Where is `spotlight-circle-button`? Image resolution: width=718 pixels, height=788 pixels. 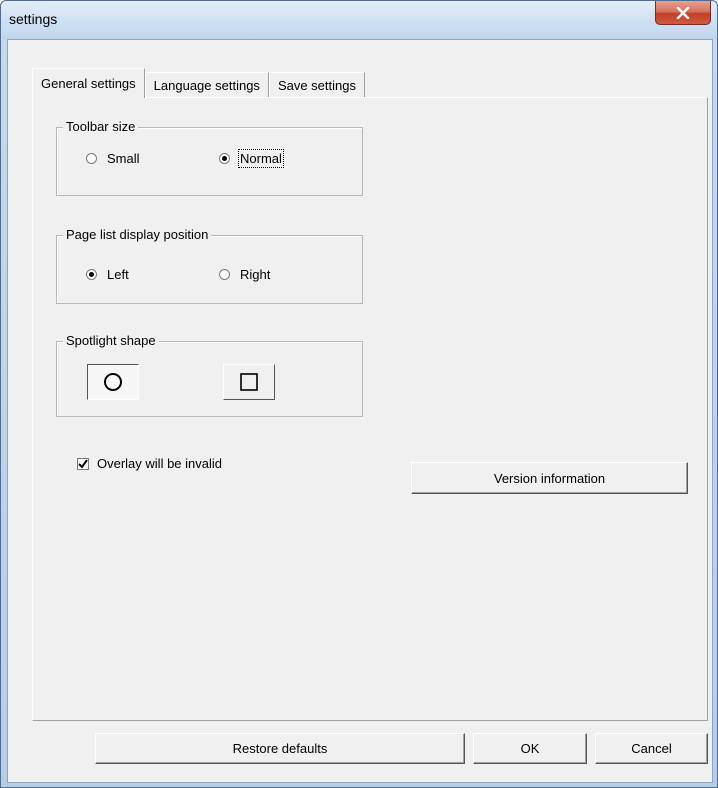 spotlight-circle-button is located at coordinates (113, 382).